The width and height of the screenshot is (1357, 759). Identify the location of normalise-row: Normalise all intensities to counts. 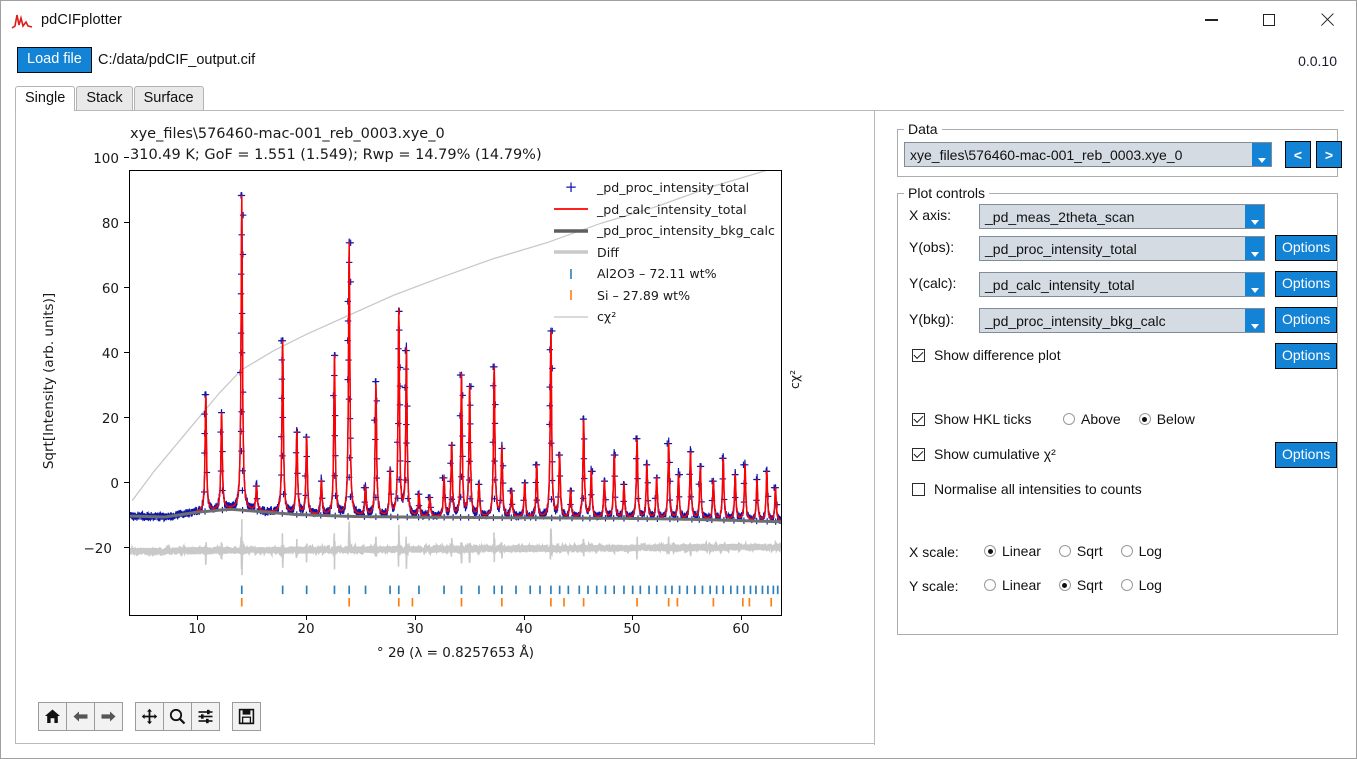
(1027, 489).